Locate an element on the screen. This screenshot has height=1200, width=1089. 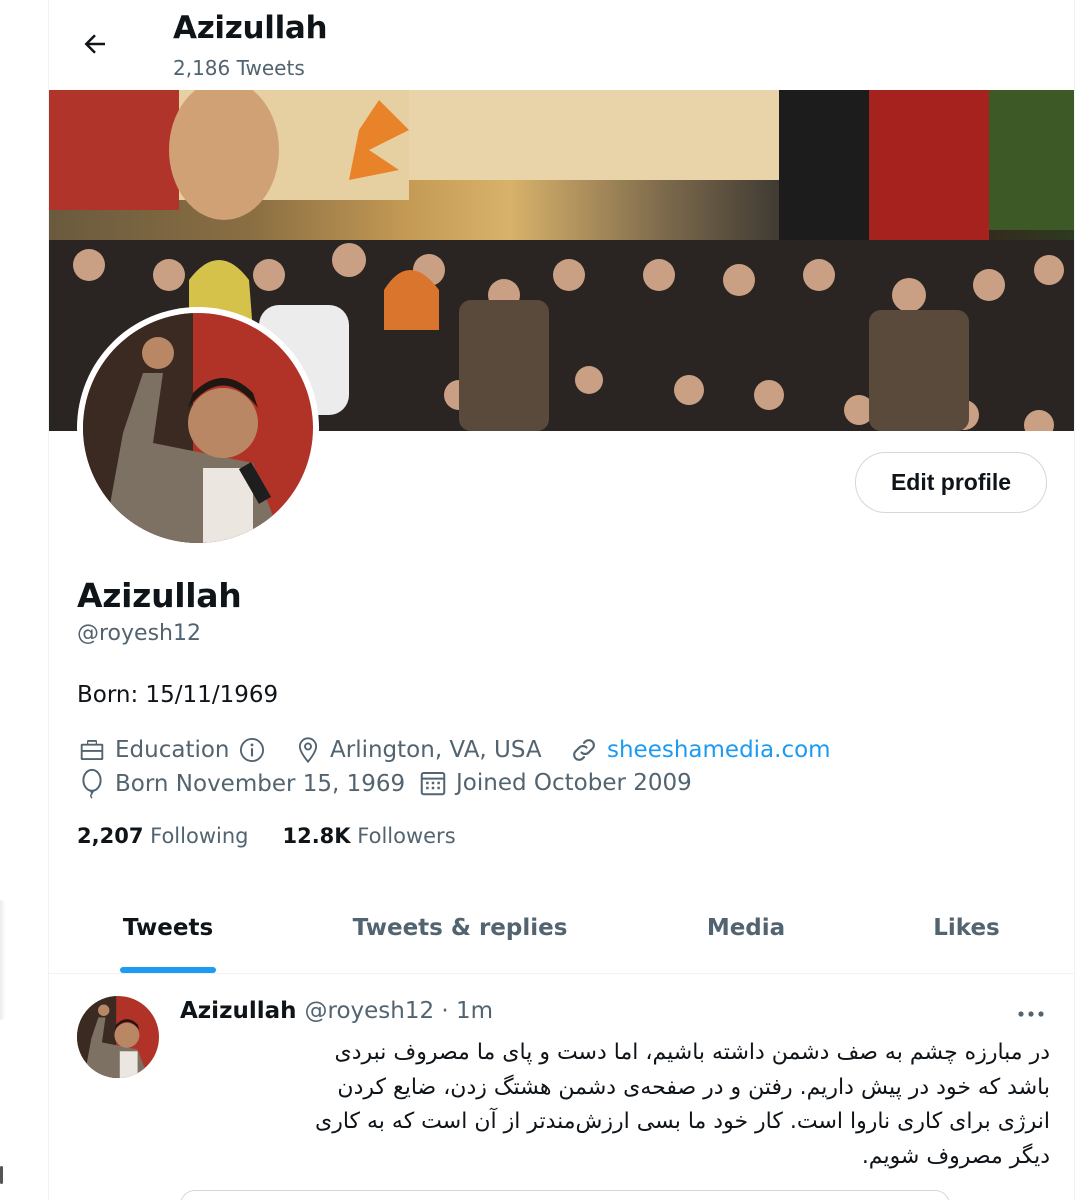
link-icon is located at coordinates (584, 750).